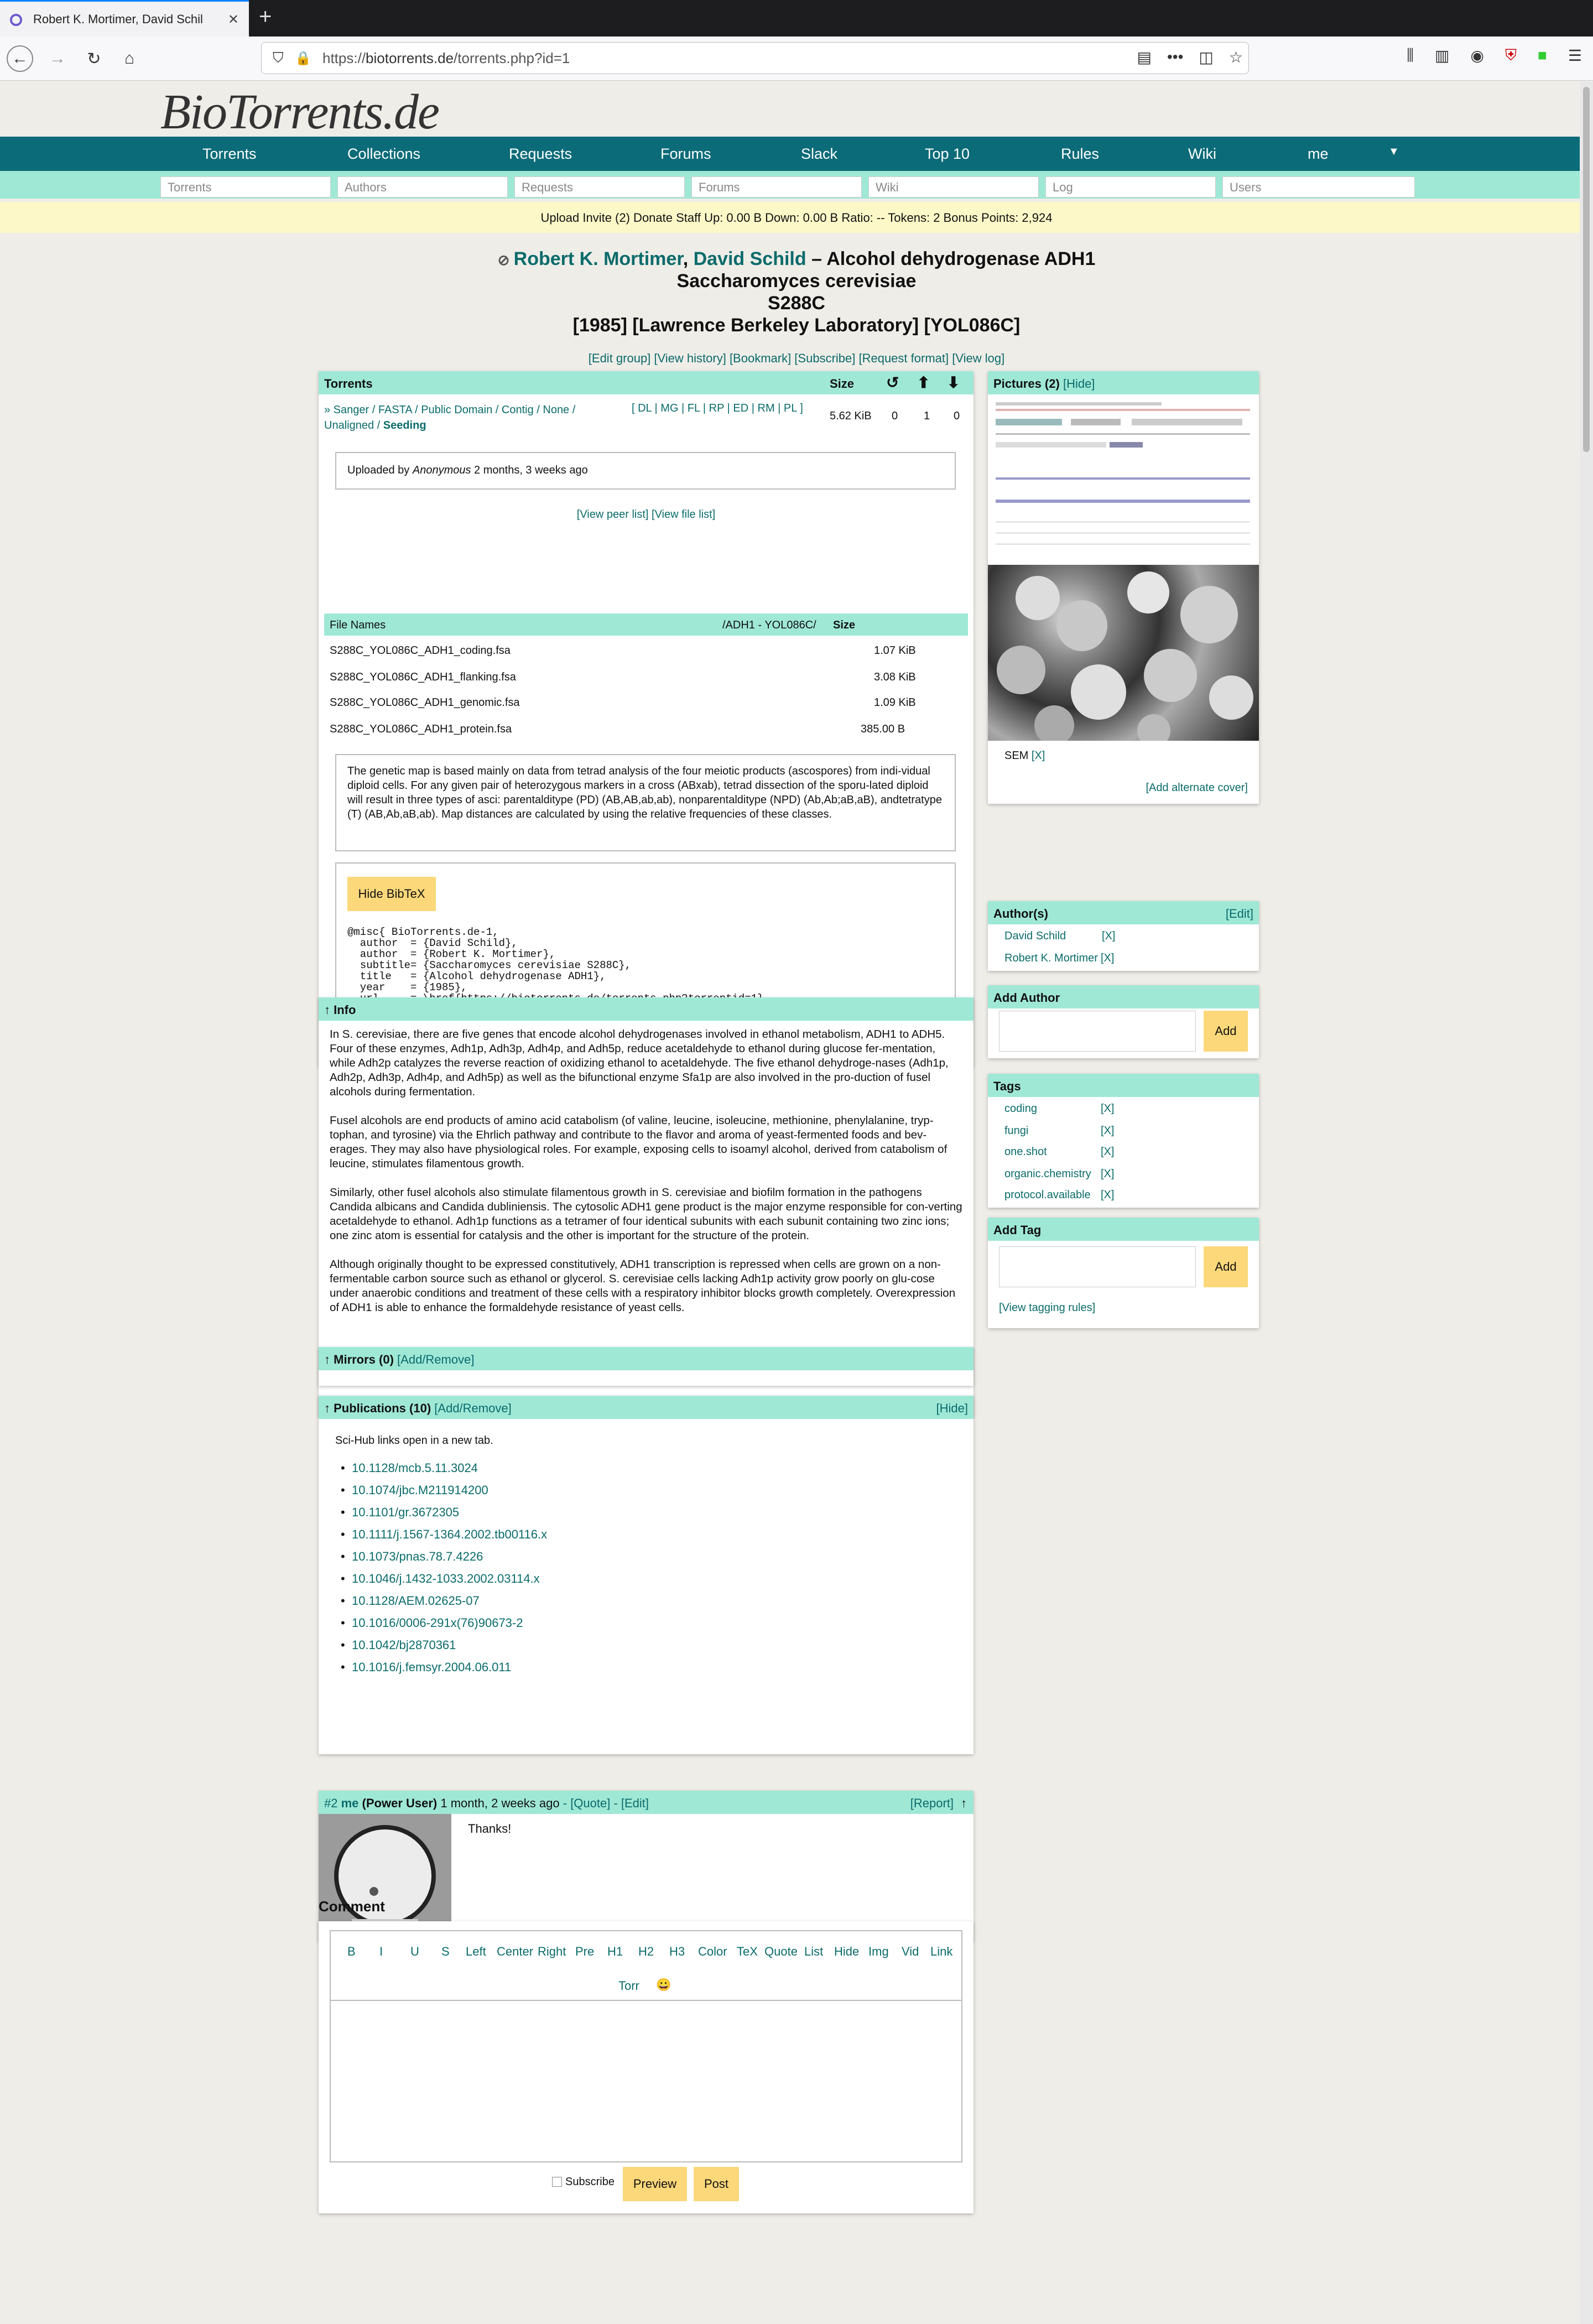  Describe the element at coordinates (1016, 1131) in the screenshot. I see `tag-link: fungi` at that location.